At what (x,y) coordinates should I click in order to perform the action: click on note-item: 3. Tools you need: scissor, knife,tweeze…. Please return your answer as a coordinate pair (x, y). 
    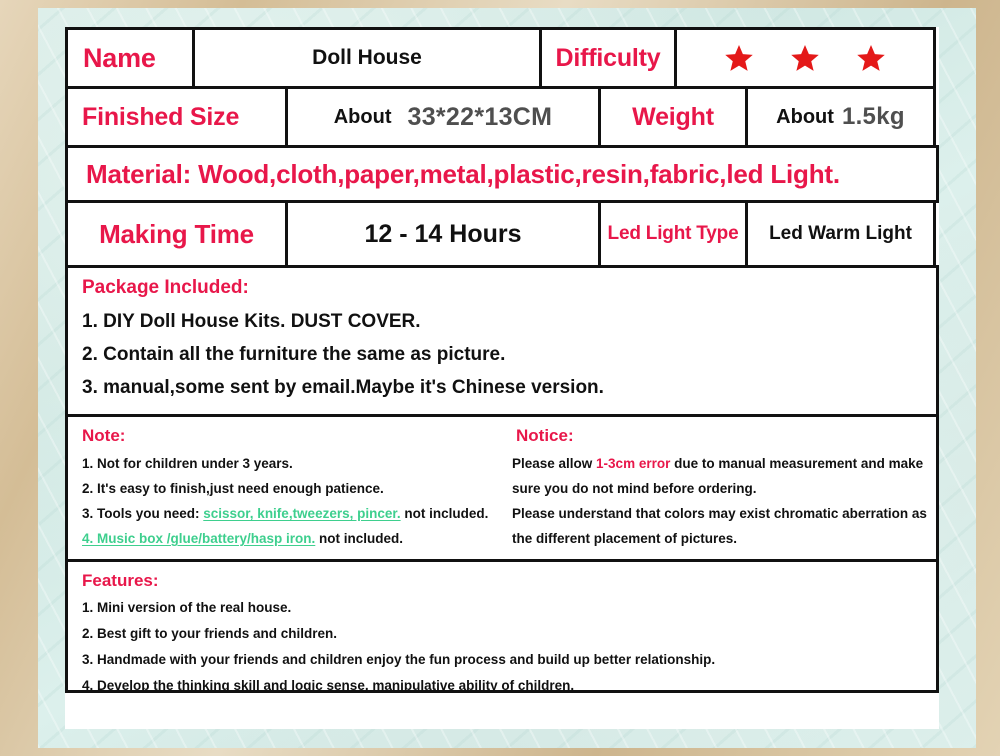
    Looking at the image, I should click on (292, 513).